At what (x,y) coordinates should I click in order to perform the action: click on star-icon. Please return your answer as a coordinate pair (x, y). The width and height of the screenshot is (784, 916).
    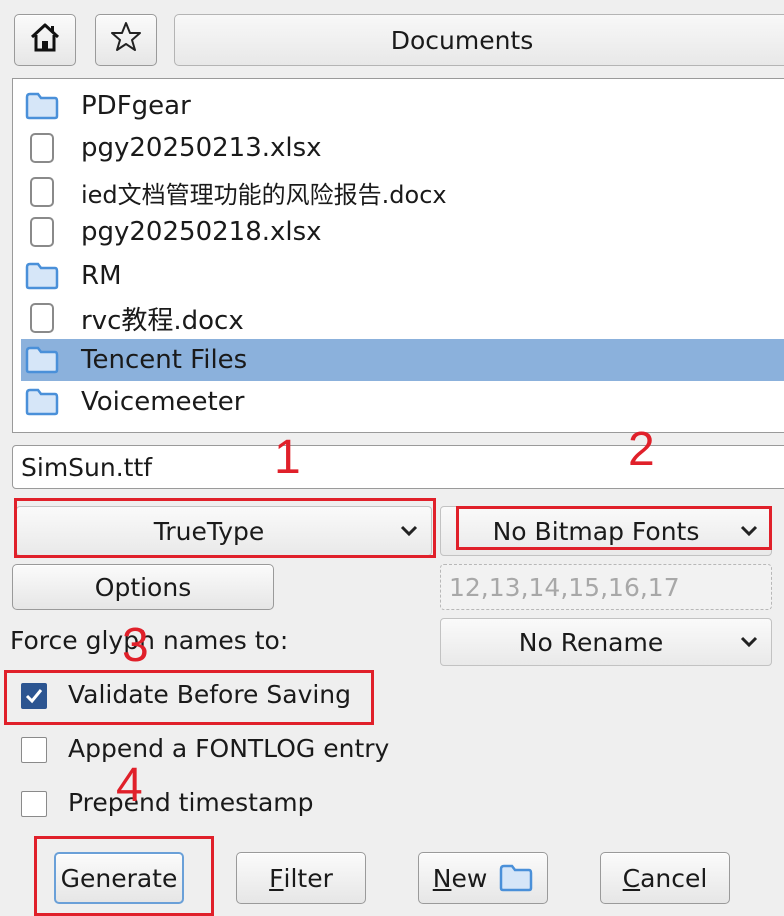
    Looking at the image, I should click on (126, 40).